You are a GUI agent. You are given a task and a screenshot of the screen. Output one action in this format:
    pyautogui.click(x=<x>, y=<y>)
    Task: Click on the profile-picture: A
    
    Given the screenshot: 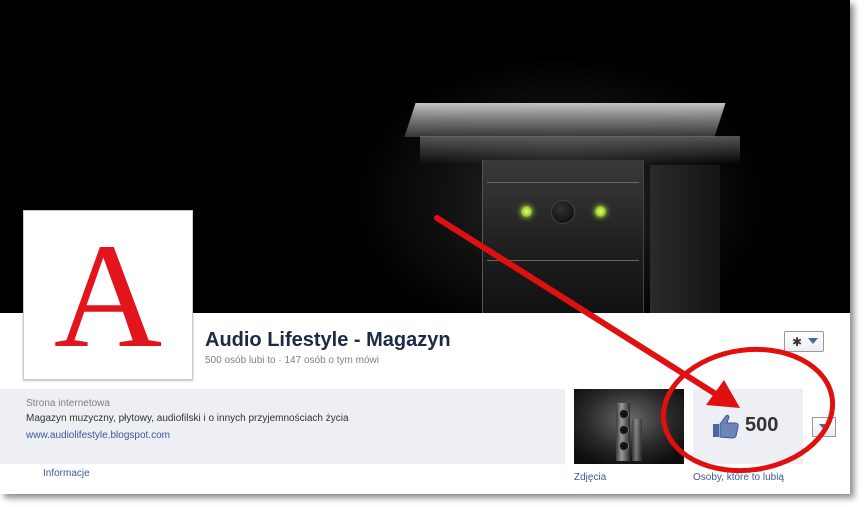 What is the action you would take?
    pyautogui.click(x=108, y=295)
    